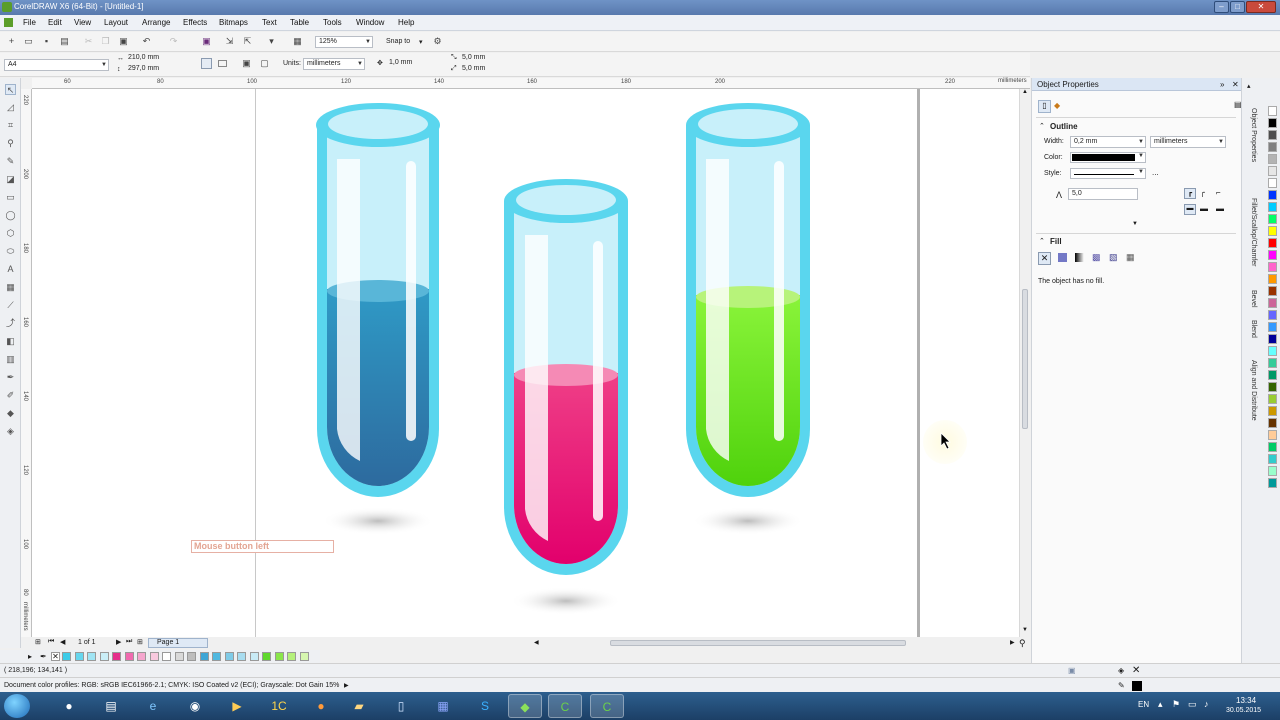 The height and width of the screenshot is (720, 1280). What do you see at coordinates (1057, 105) in the screenshot?
I see `fill-tab-icon: ◆` at bounding box center [1057, 105].